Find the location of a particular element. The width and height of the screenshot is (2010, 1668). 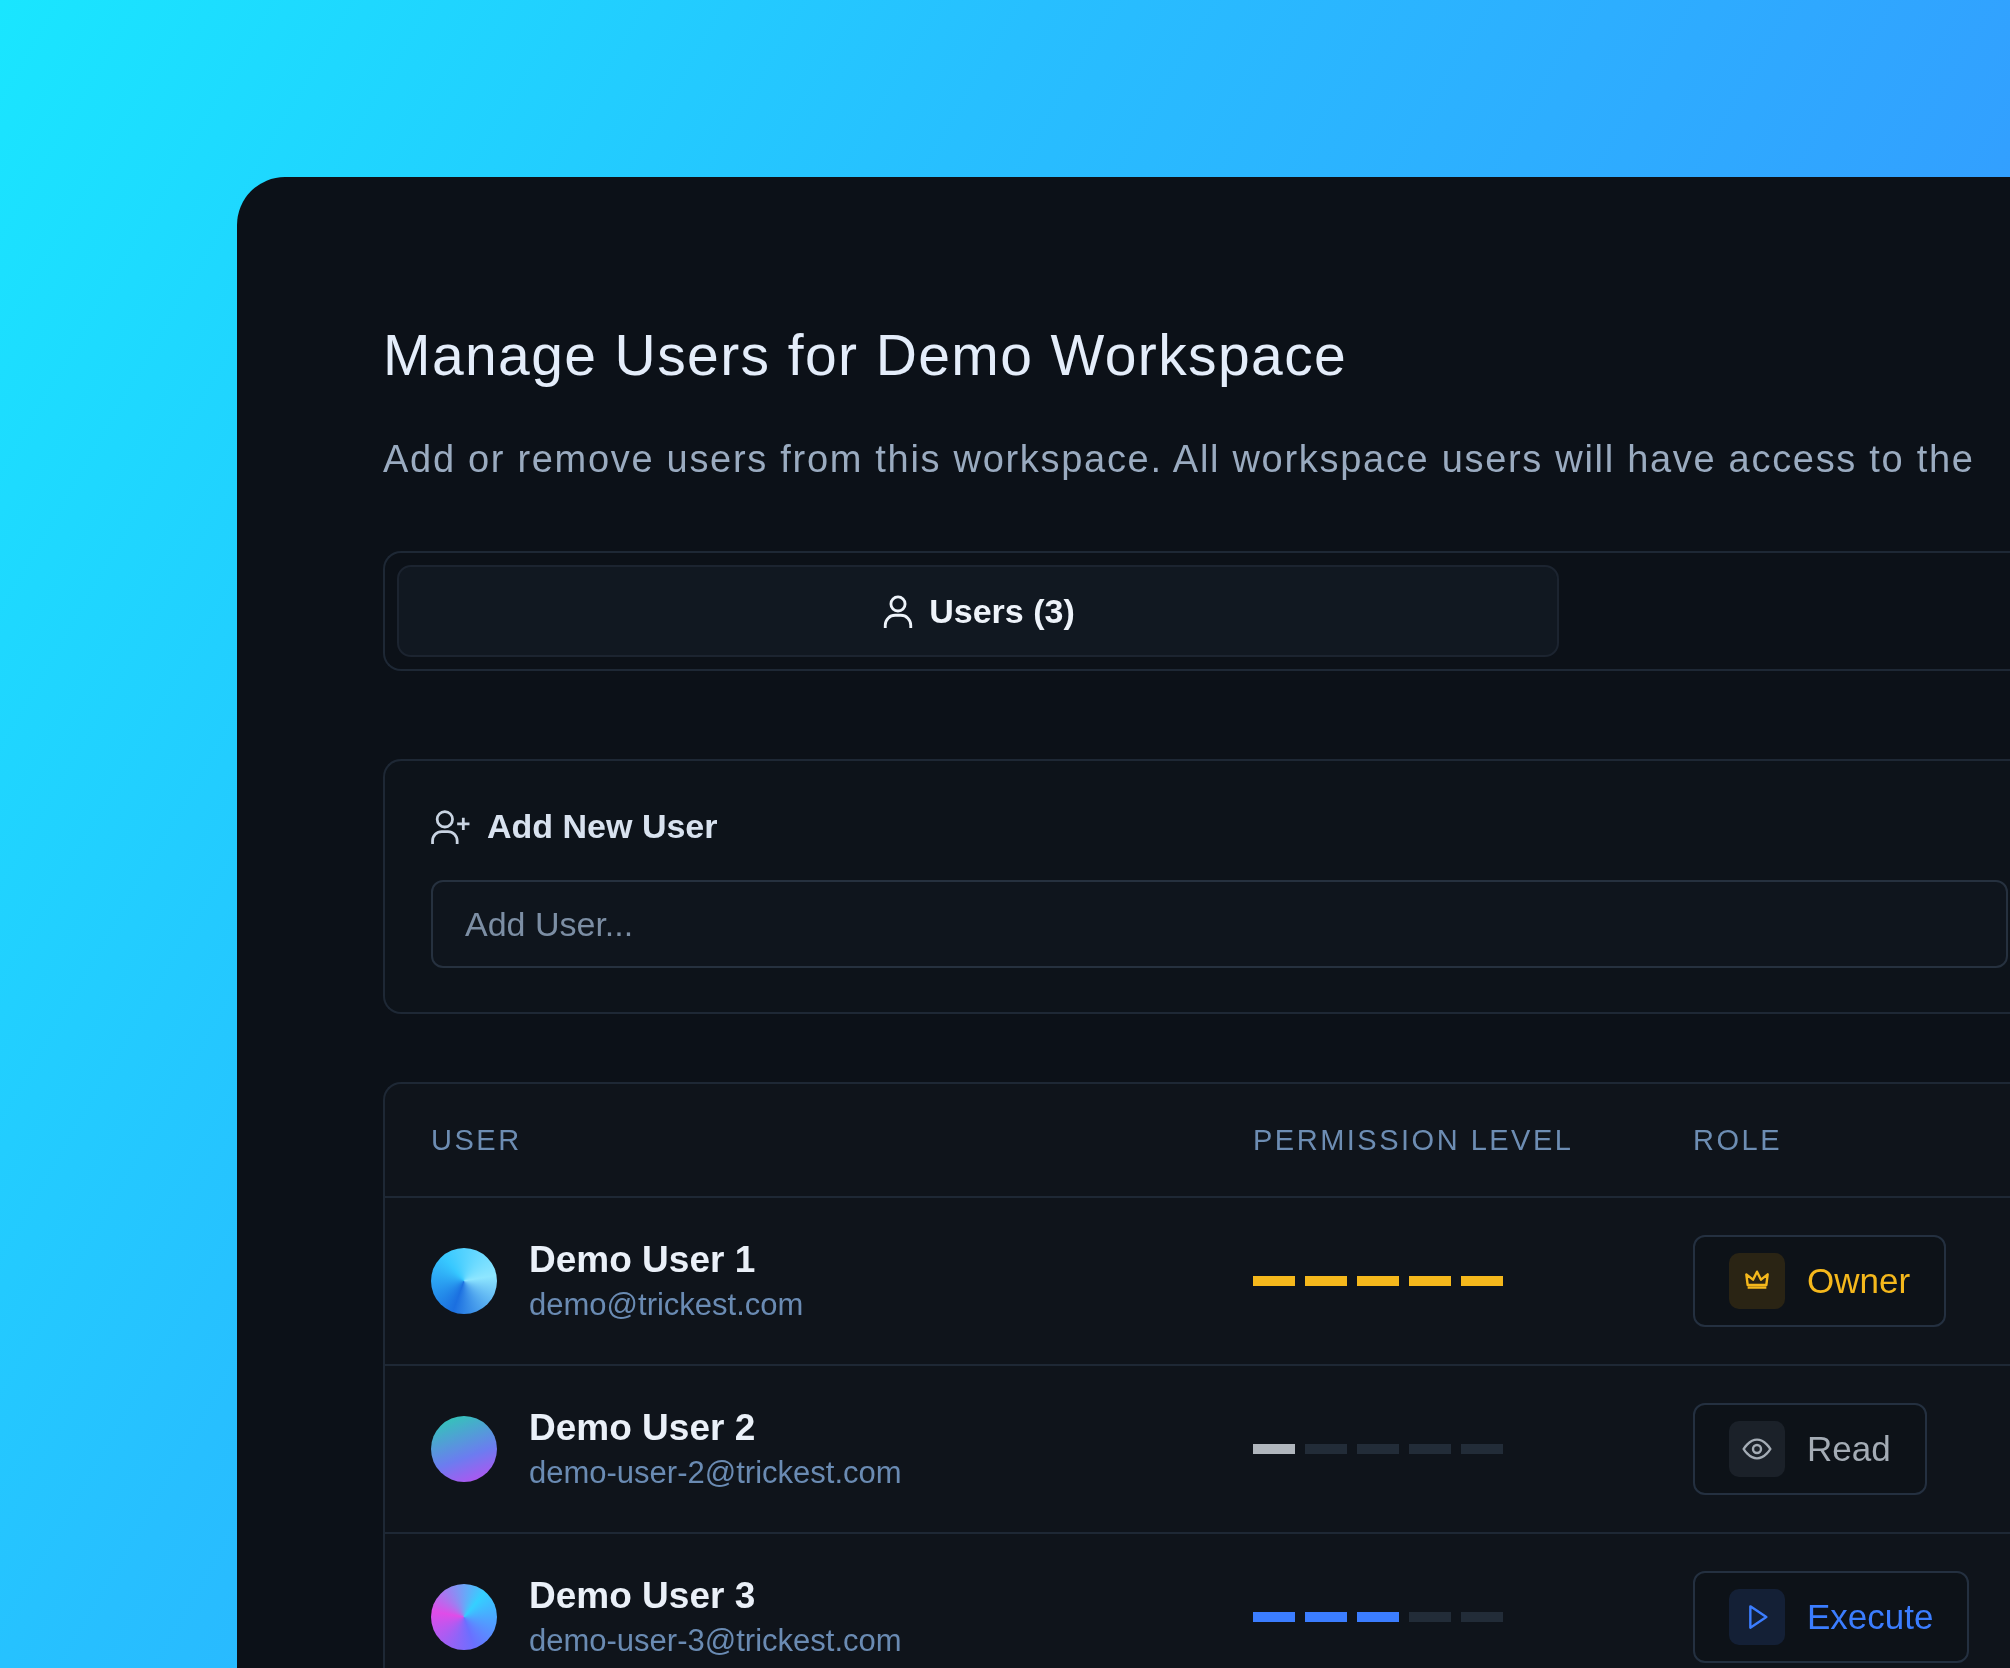

column-header: ROLE is located at coordinates (1737, 1139).